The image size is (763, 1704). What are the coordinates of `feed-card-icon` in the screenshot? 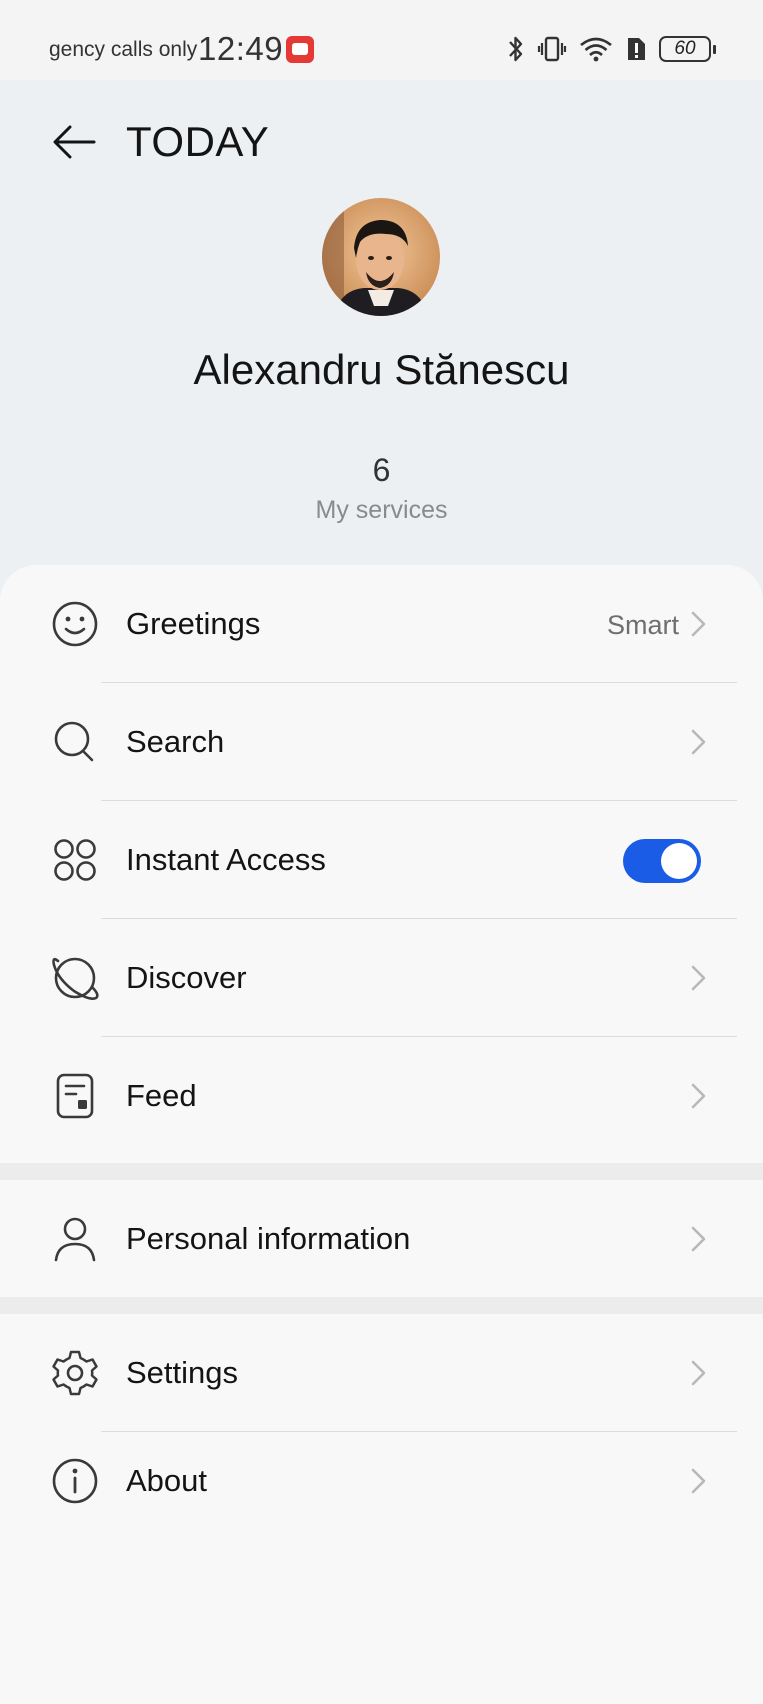 It's located at (75, 1096).